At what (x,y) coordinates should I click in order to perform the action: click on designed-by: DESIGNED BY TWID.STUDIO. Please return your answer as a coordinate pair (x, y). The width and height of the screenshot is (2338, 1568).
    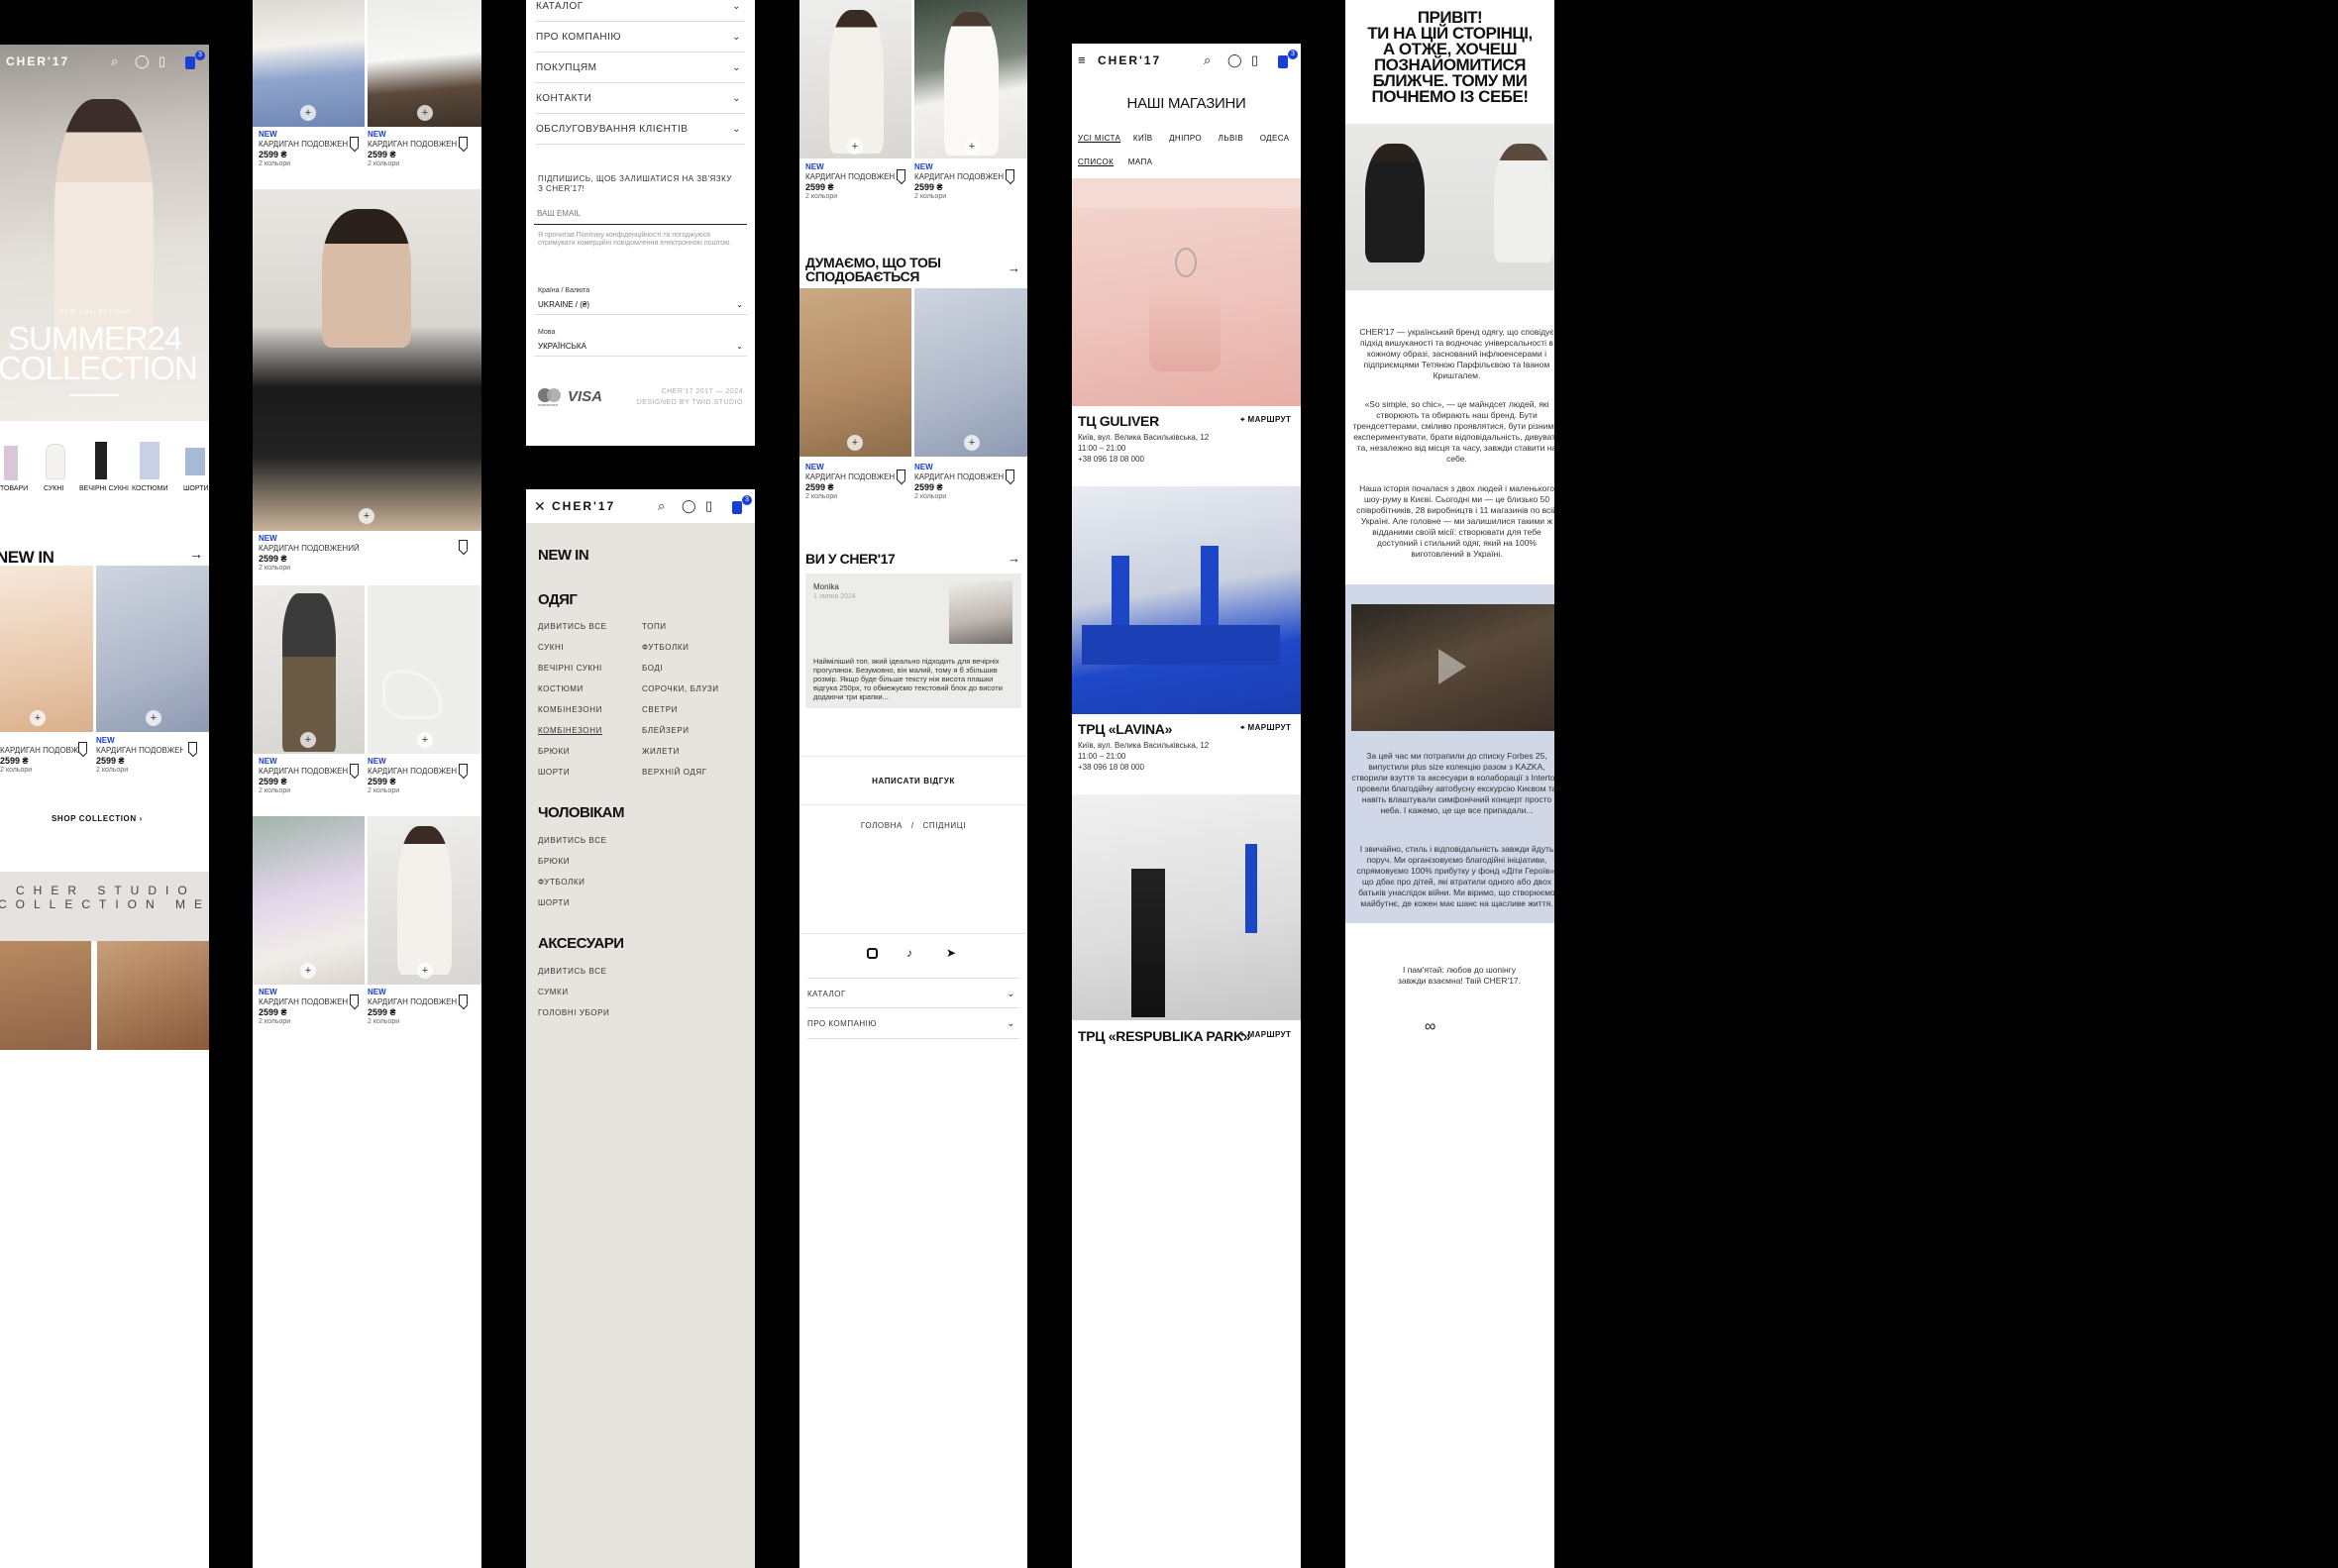
    Looking at the image, I should click on (690, 403).